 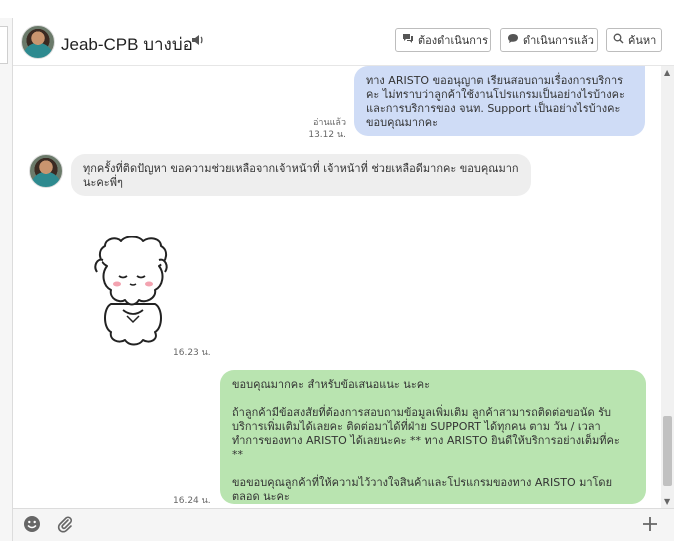 I want to click on plus-icon, so click(x=650, y=526).